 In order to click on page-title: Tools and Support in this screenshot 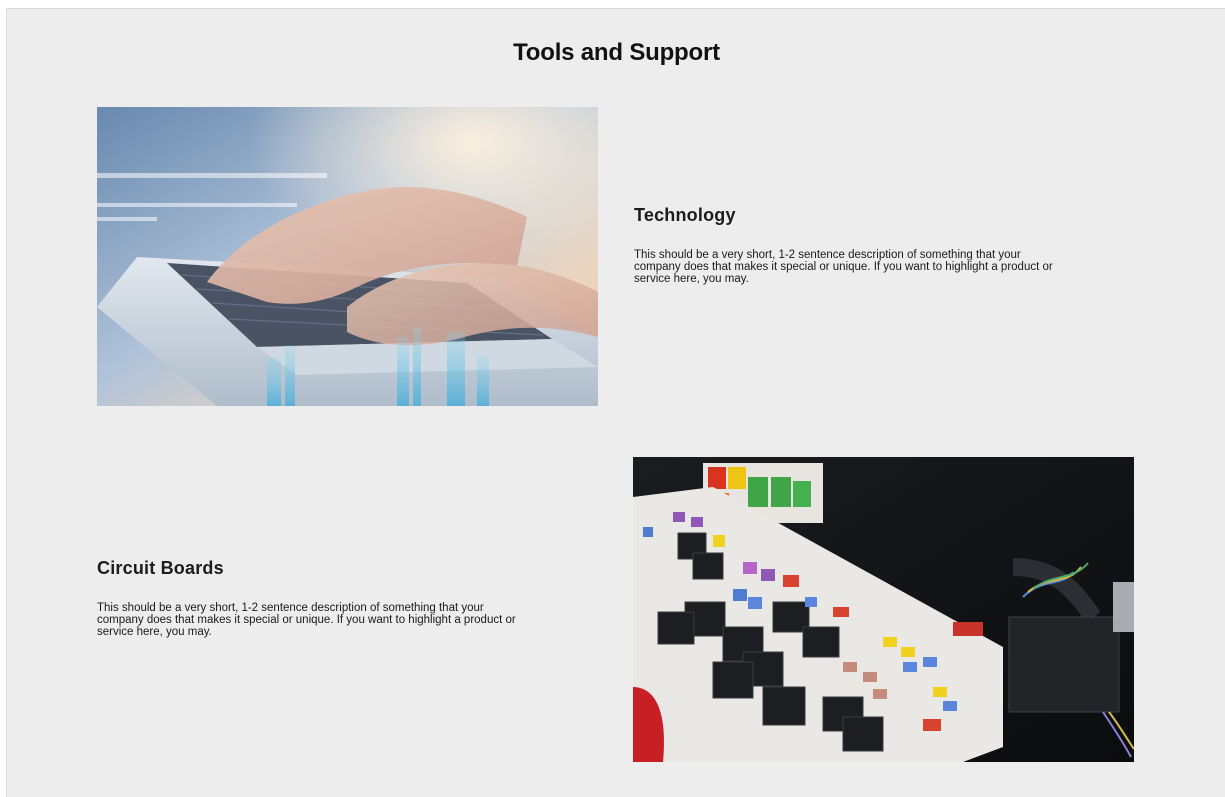, I will do `click(616, 52)`.